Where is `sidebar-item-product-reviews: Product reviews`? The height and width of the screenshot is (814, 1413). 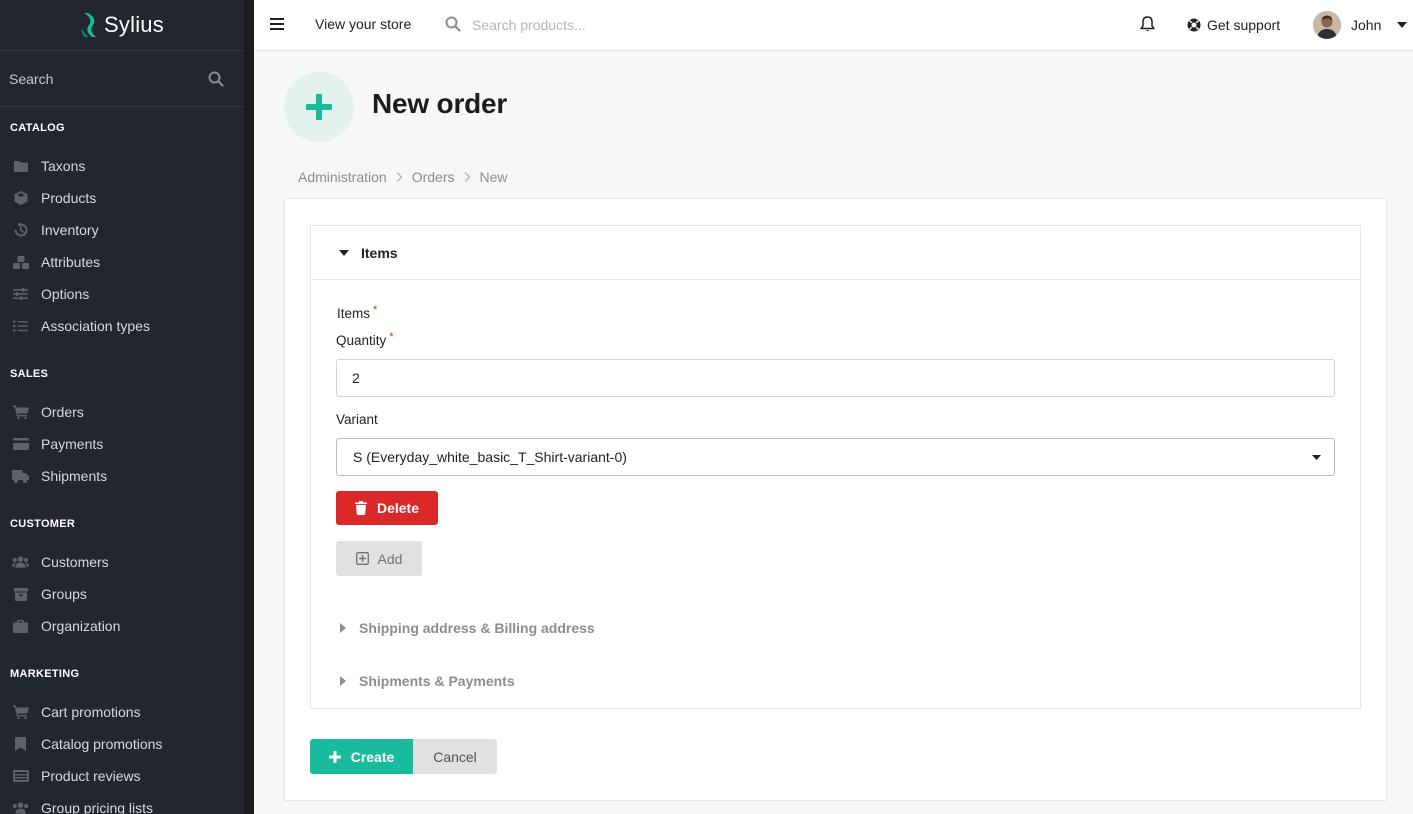
sidebar-item-product-reviews: Product reviews is located at coordinates (122, 776).